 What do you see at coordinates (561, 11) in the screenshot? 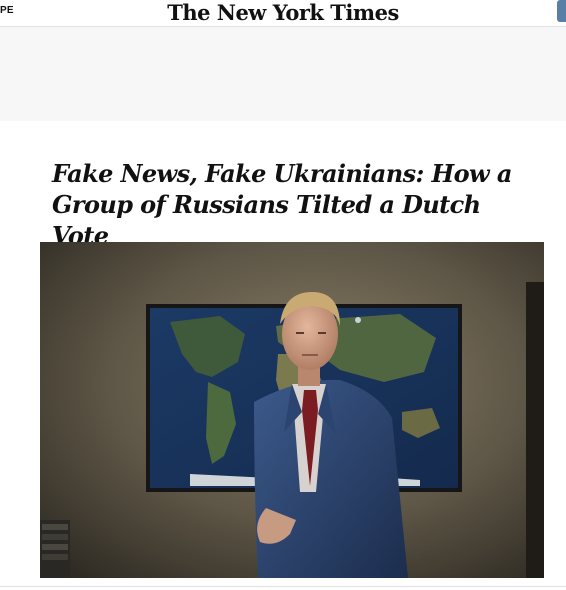
I see `account-button` at bounding box center [561, 11].